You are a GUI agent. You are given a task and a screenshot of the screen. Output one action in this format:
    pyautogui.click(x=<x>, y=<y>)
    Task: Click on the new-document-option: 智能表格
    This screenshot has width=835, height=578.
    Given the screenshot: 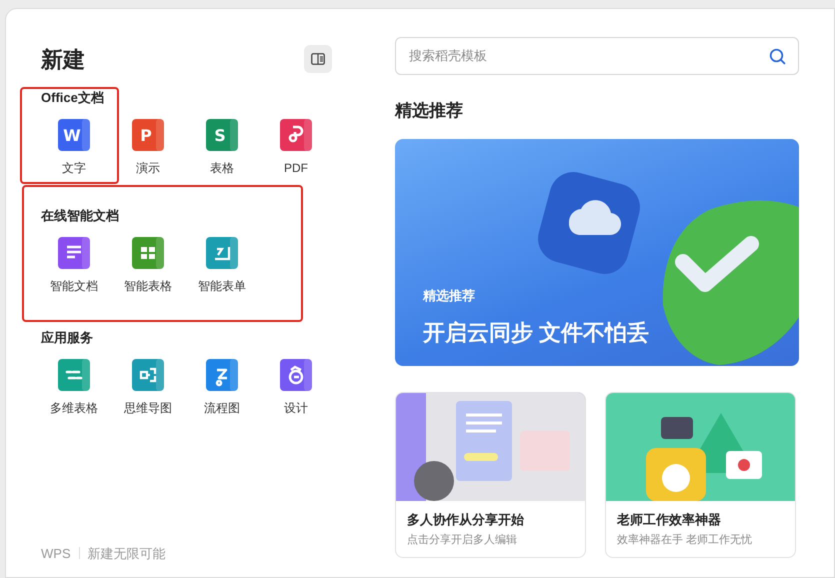 What is the action you would take?
    pyautogui.click(x=148, y=266)
    